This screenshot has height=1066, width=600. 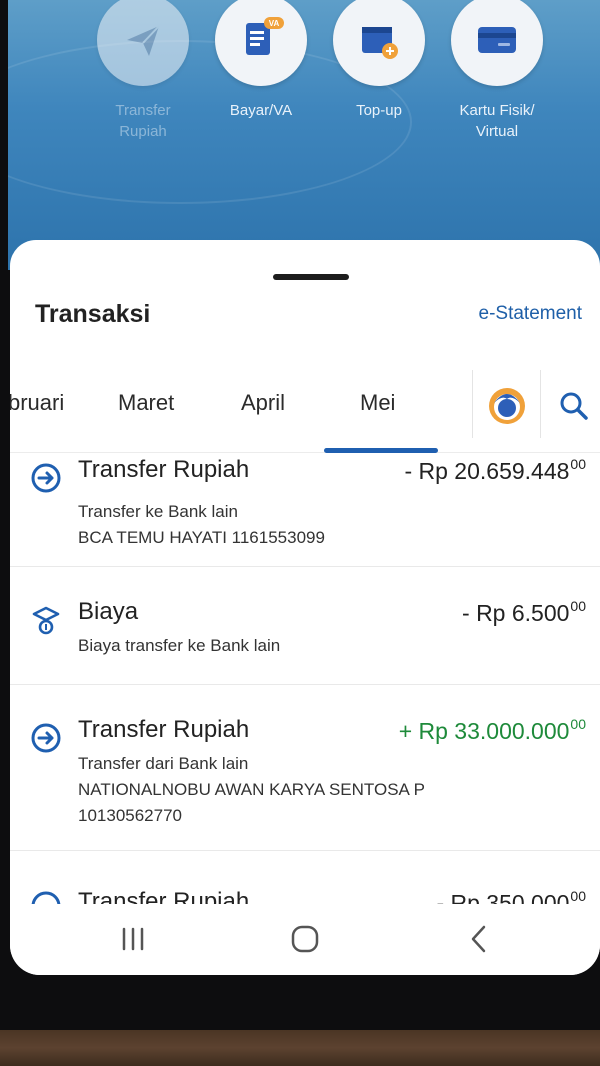 I want to click on sheet-title: Transaksi, so click(x=93, y=314).